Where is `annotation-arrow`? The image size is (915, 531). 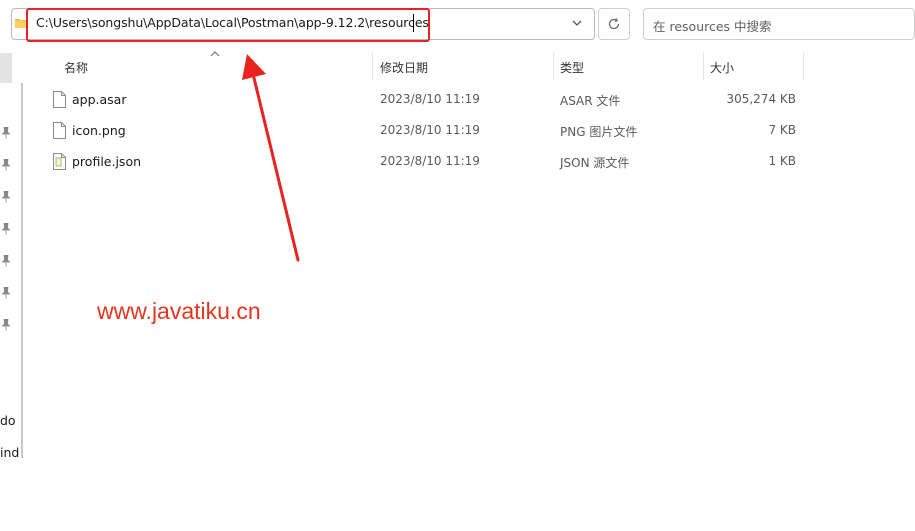
annotation-arrow is located at coordinates (271, 158).